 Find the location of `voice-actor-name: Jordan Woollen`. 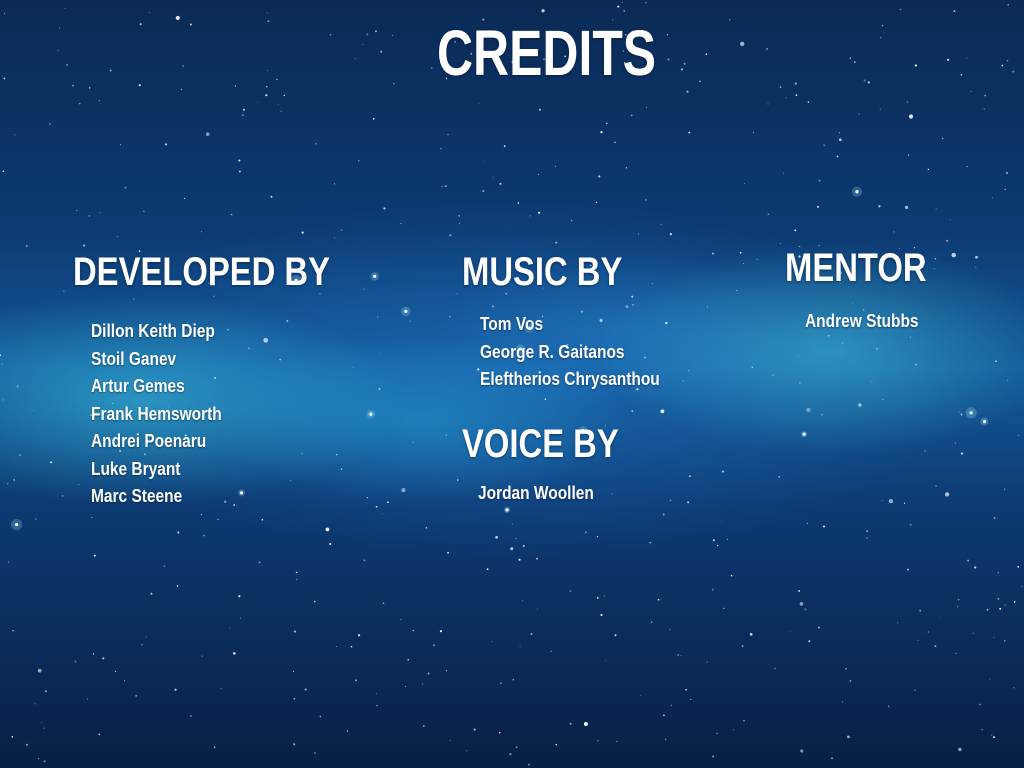

voice-actor-name: Jordan Woollen is located at coordinates (536, 493).